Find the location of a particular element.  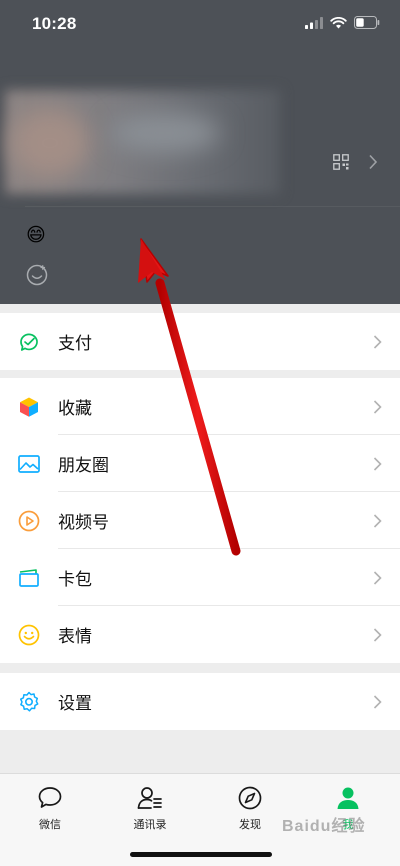

menu-label-stickers: 表情 is located at coordinates (75, 636).